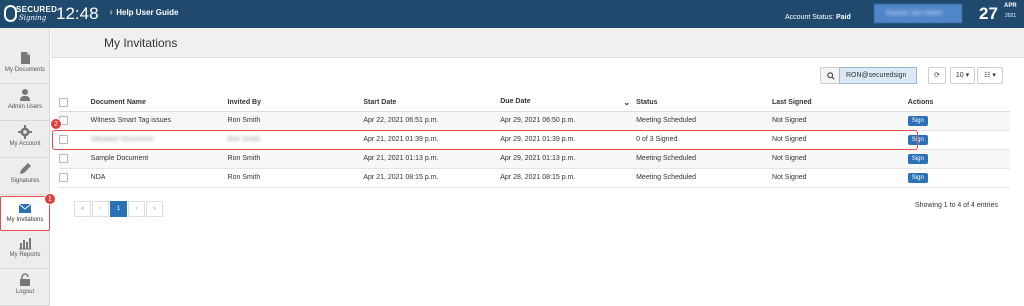 This screenshot has height=306, width=1024. Describe the element at coordinates (159, 178) in the screenshot. I see `document-name: NDA` at that location.